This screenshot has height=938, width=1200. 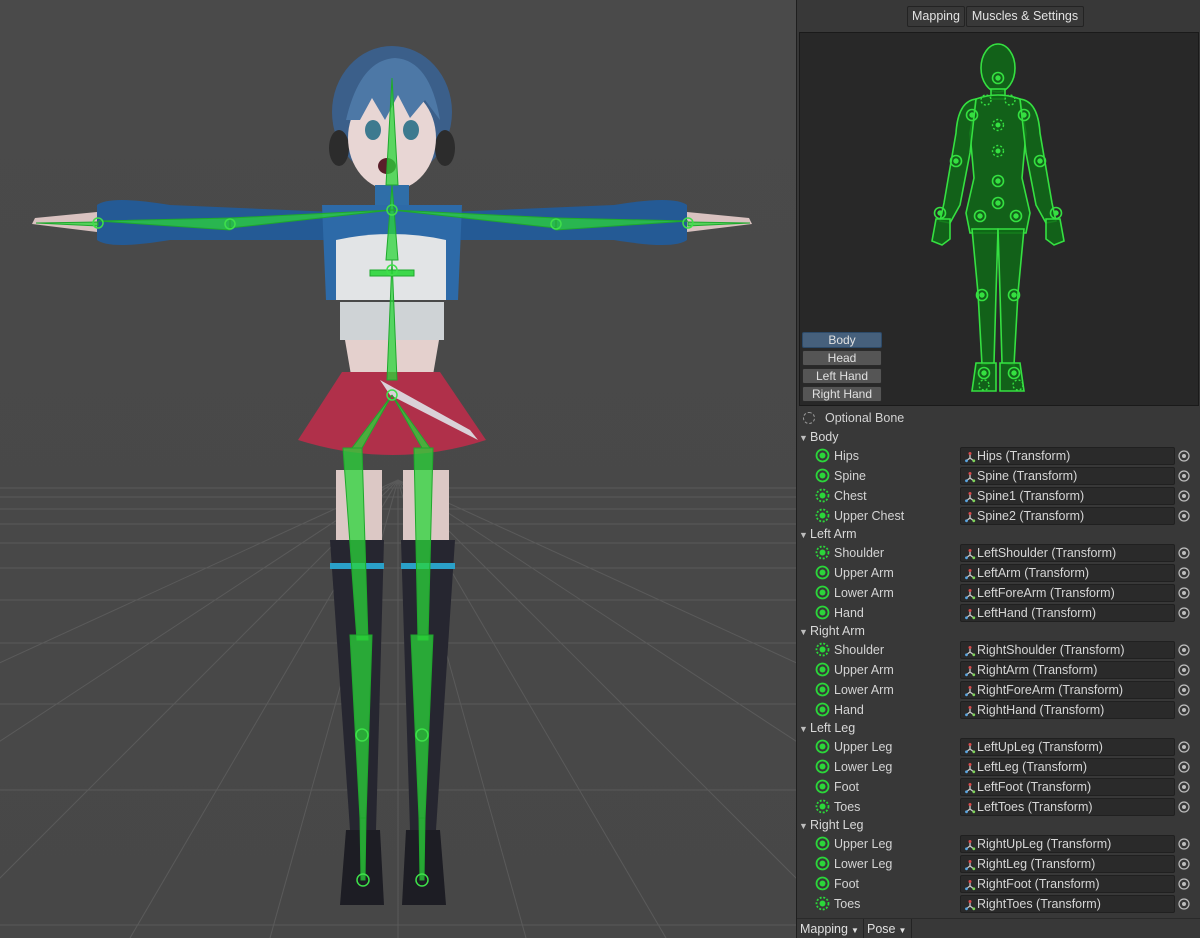 I want to click on transform-object-field: Hips (Transform), so click(x=1067, y=456).